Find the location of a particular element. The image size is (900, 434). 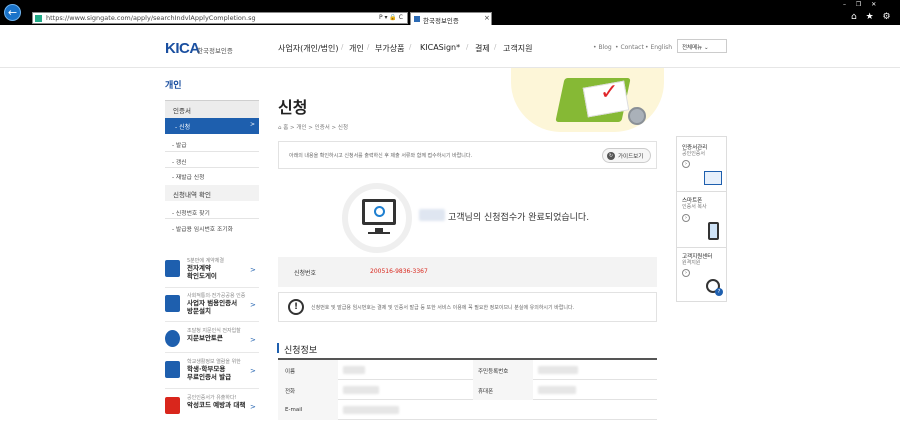

gnb-kicasign: KICASign* is located at coordinates (440, 47).